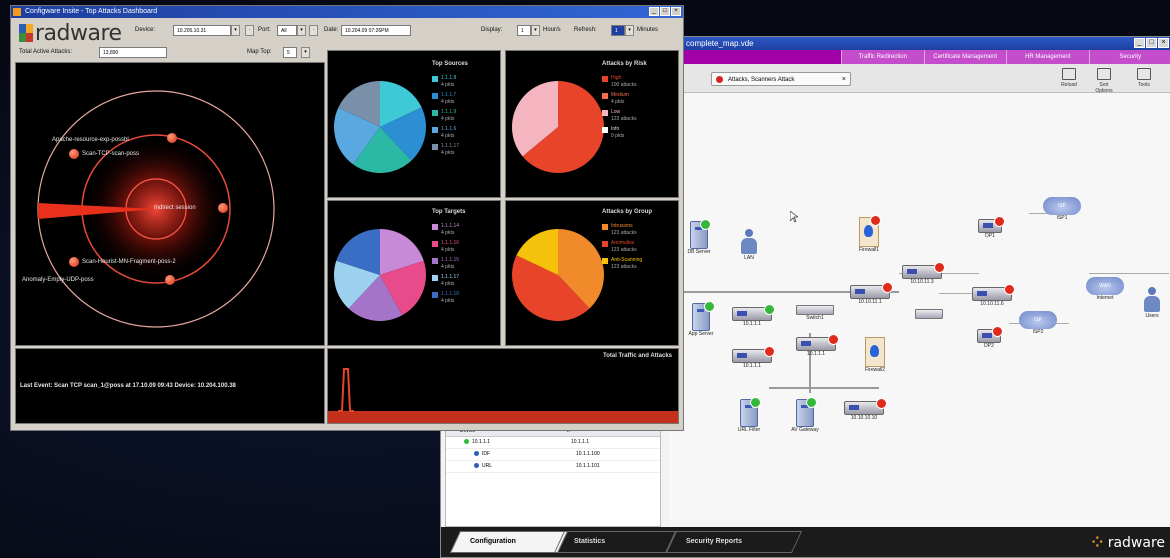 The width and height of the screenshot is (1170, 558). Describe the element at coordinates (1105, 289) in the screenshot. I see `internet-node: WAN Internet` at that location.